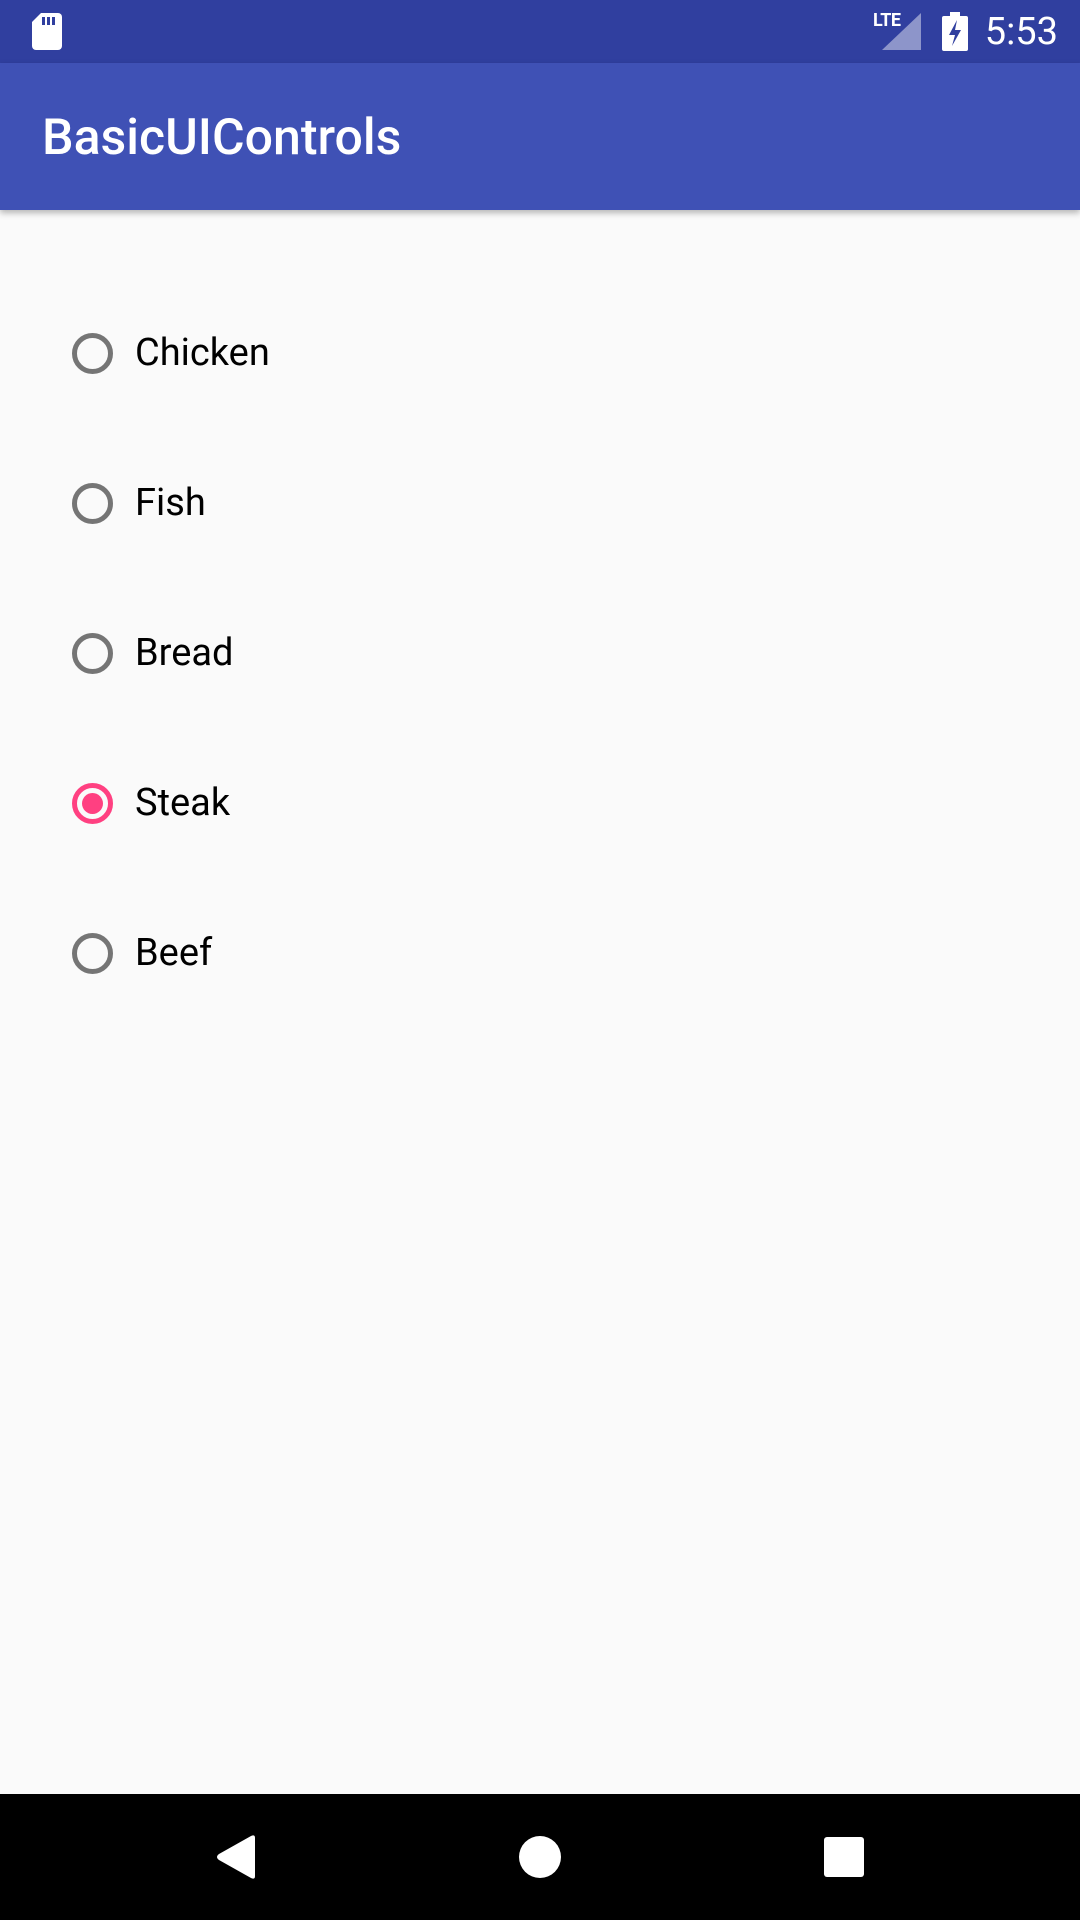 This screenshot has width=1080, height=1920. I want to click on radio-selected-dot, so click(92, 803).